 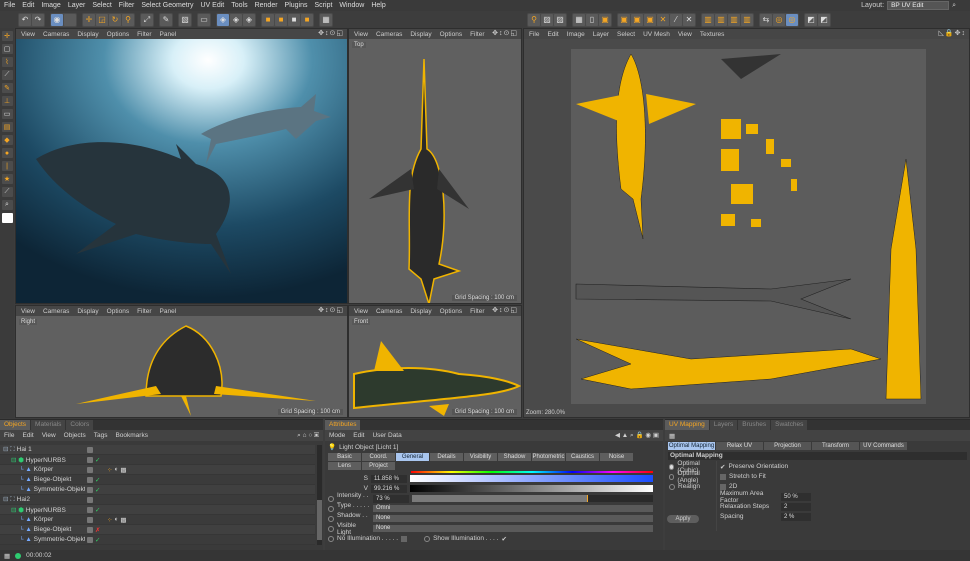 I want to click on menu-layer: Layer, so click(x=77, y=5).